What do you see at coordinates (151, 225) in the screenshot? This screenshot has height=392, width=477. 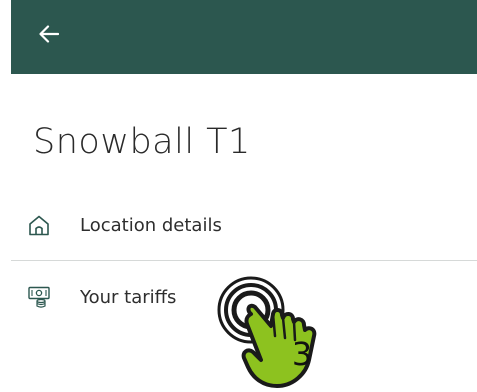 I see `menu-item-label: Location details` at bounding box center [151, 225].